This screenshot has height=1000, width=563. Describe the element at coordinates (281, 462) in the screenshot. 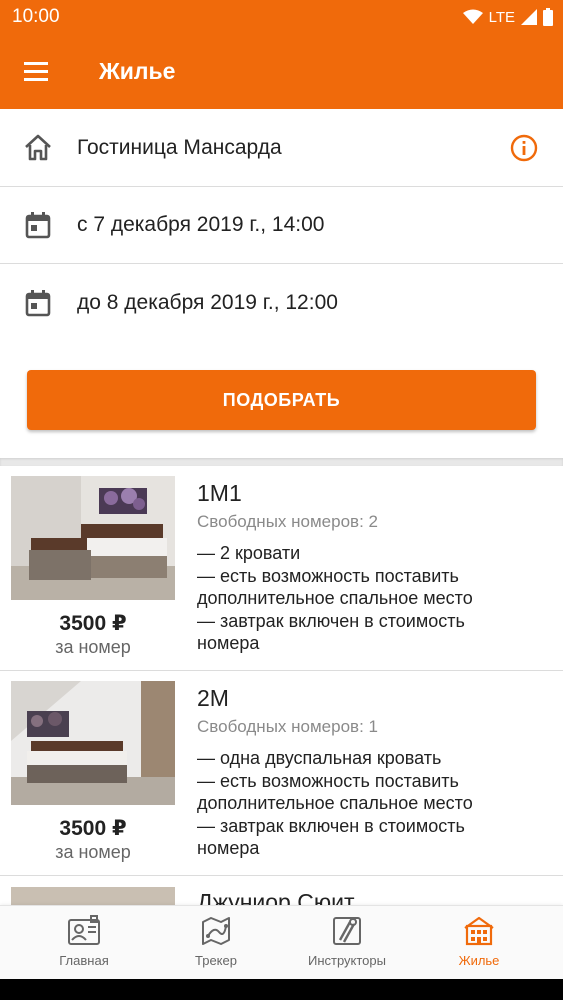

I see `section-divider` at that location.